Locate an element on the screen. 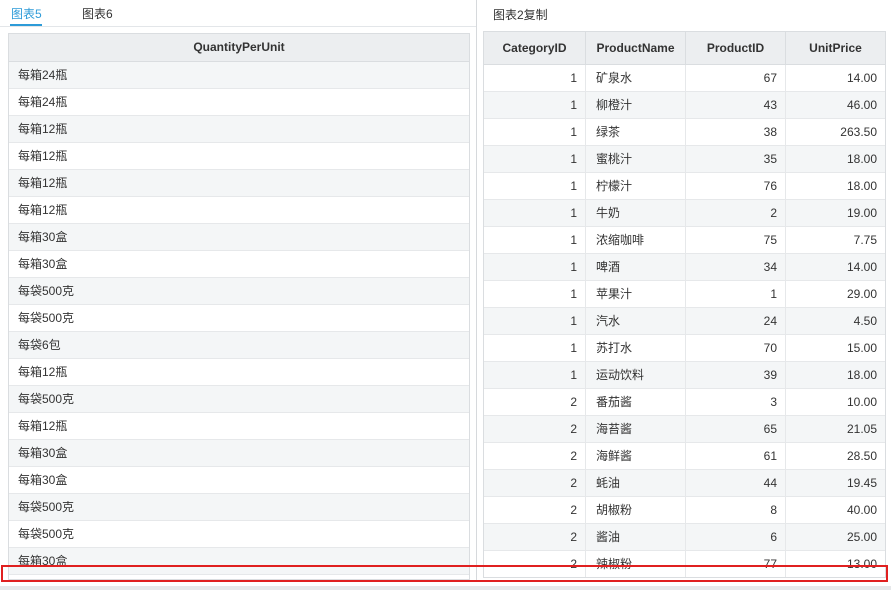 The width and height of the screenshot is (891, 590). table-row: 1 柠檬汁 76 18.00 is located at coordinates (684, 186).